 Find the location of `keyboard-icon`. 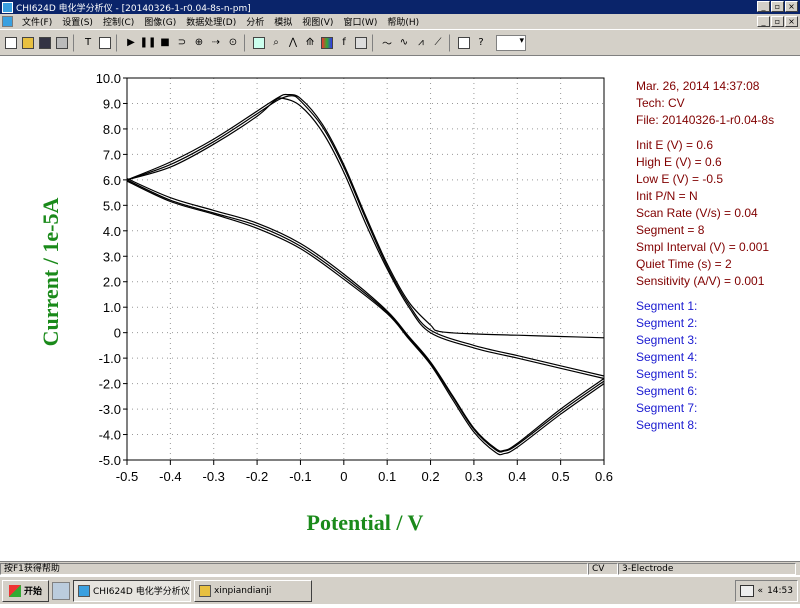

keyboard-icon is located at coordinates (746, 591).